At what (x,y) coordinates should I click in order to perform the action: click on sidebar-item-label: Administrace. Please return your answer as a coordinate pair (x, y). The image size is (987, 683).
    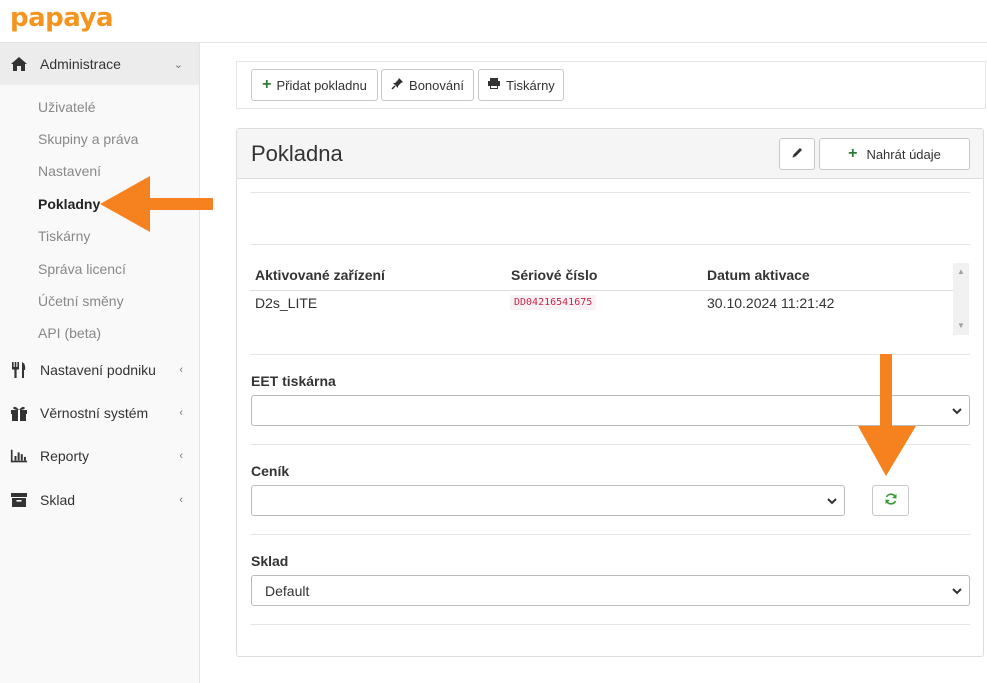
    Looking at the image, I should click on (80, 64).